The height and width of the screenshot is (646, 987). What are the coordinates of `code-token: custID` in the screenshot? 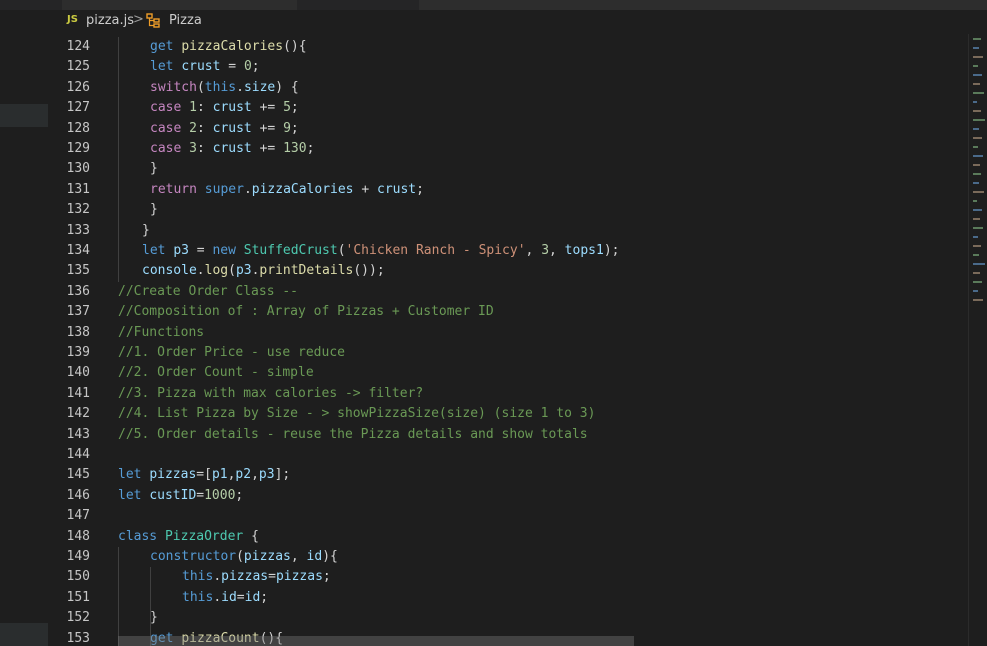 It's located at (173, 495).